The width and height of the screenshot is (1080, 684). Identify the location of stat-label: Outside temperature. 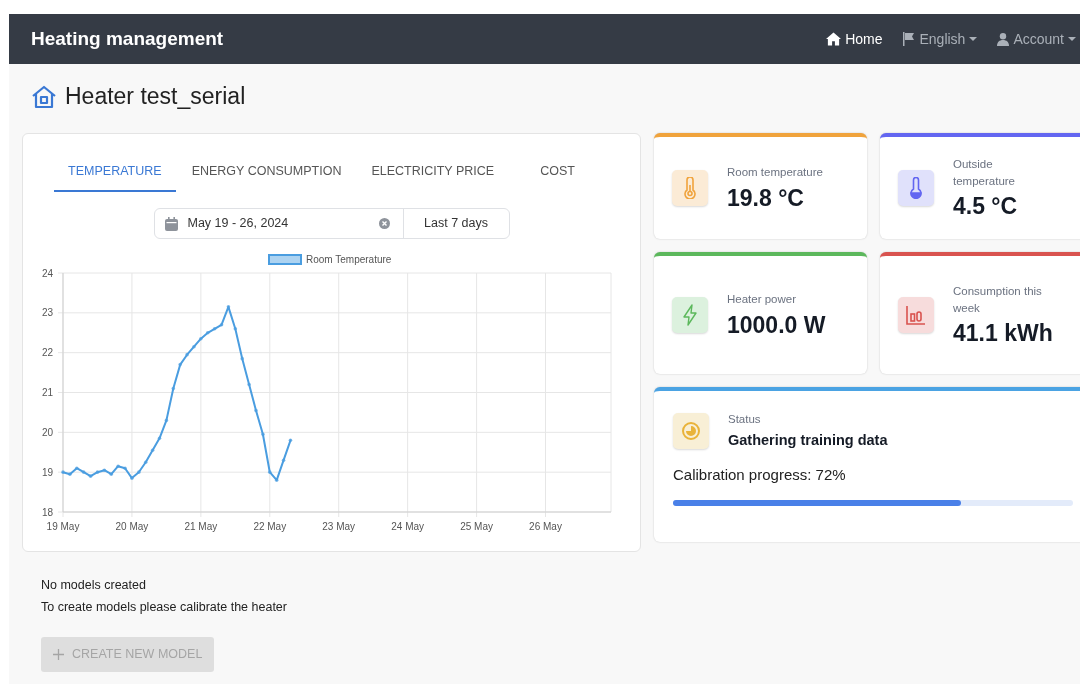
(984, 172).